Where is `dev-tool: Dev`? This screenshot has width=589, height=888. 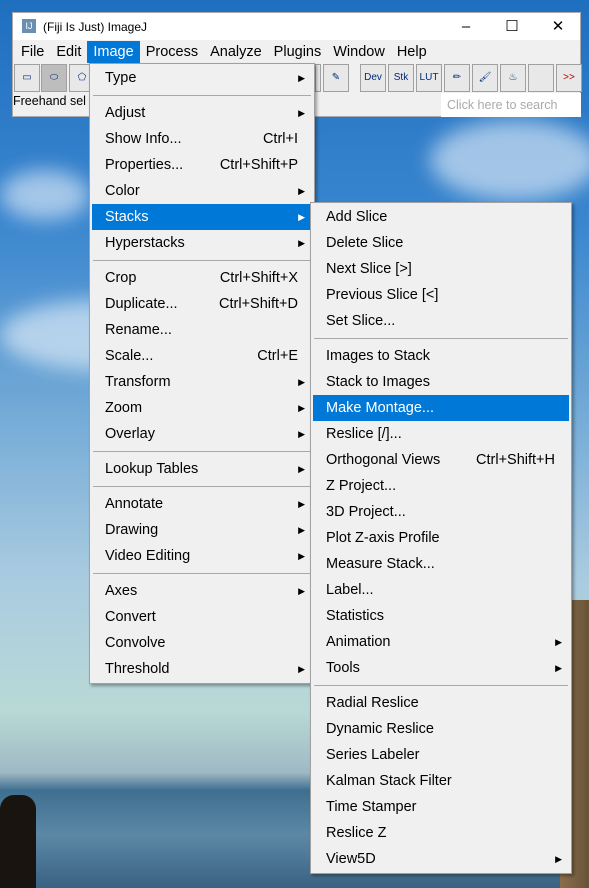
dev-tool: Dev is located at coordinates (373, 78).